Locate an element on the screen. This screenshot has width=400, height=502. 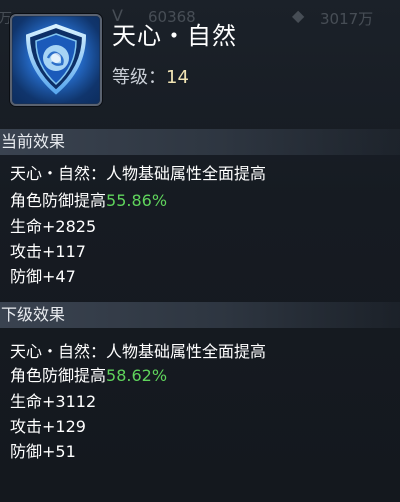
skill-level: 等级：14 is located at coordinates (150, 76).